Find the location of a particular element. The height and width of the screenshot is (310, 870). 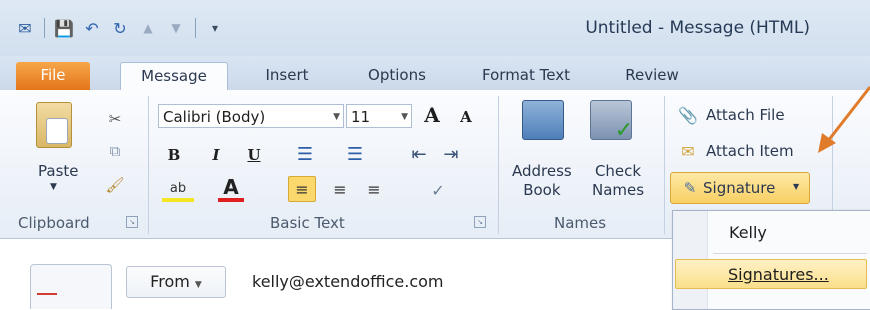

from-button-label: From is located at coordinates (170, 281).